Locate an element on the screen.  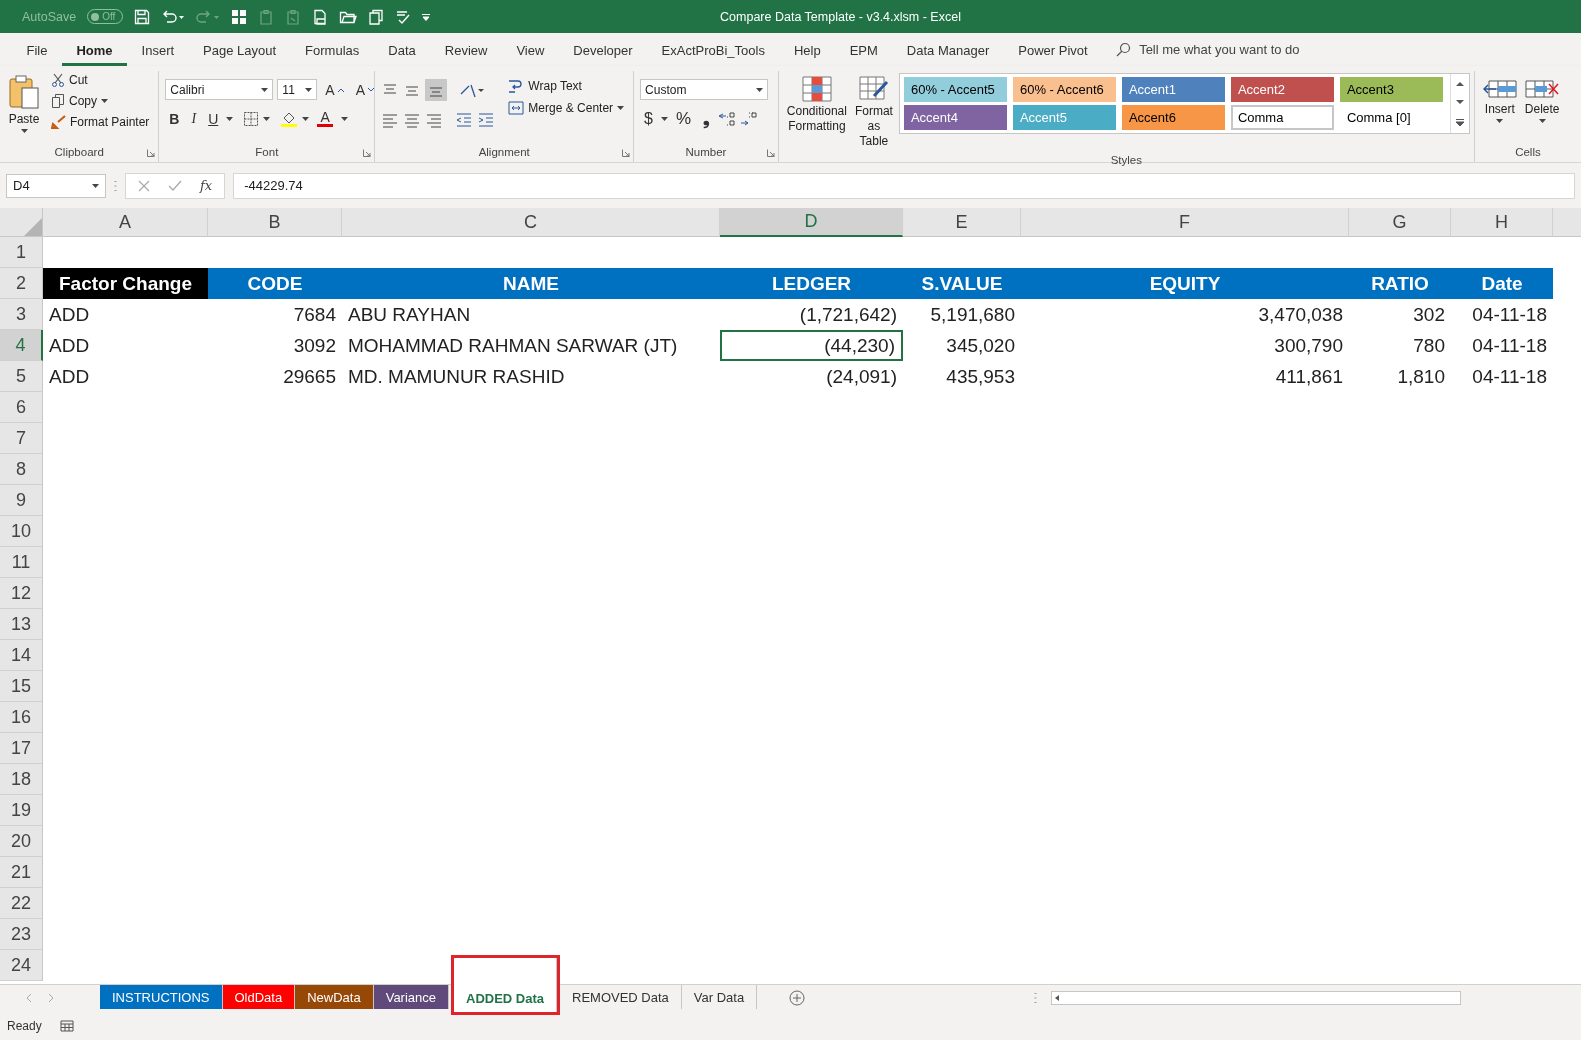
table-cell: 302 is located at coordinates (1400, 314).